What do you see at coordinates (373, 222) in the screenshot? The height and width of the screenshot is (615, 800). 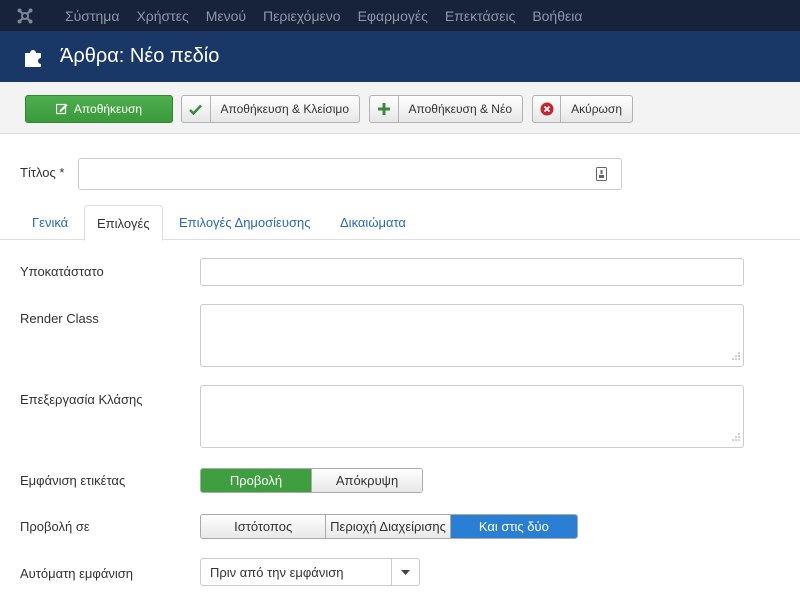 I see `tab-permissions: Δικαιώματα` at bounding box center [373, 222].